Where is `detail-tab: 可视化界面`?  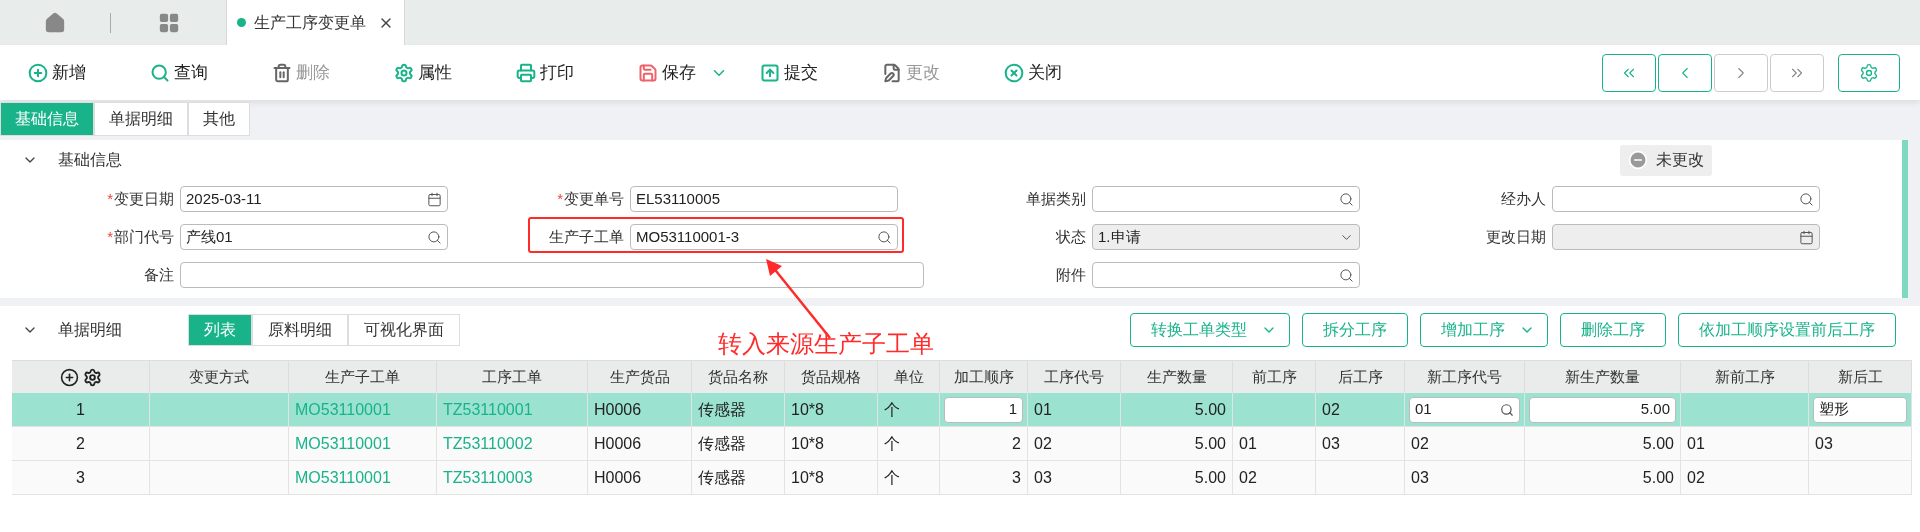
detail-tab: 可视化界面 is located at coordinates (404, 330).